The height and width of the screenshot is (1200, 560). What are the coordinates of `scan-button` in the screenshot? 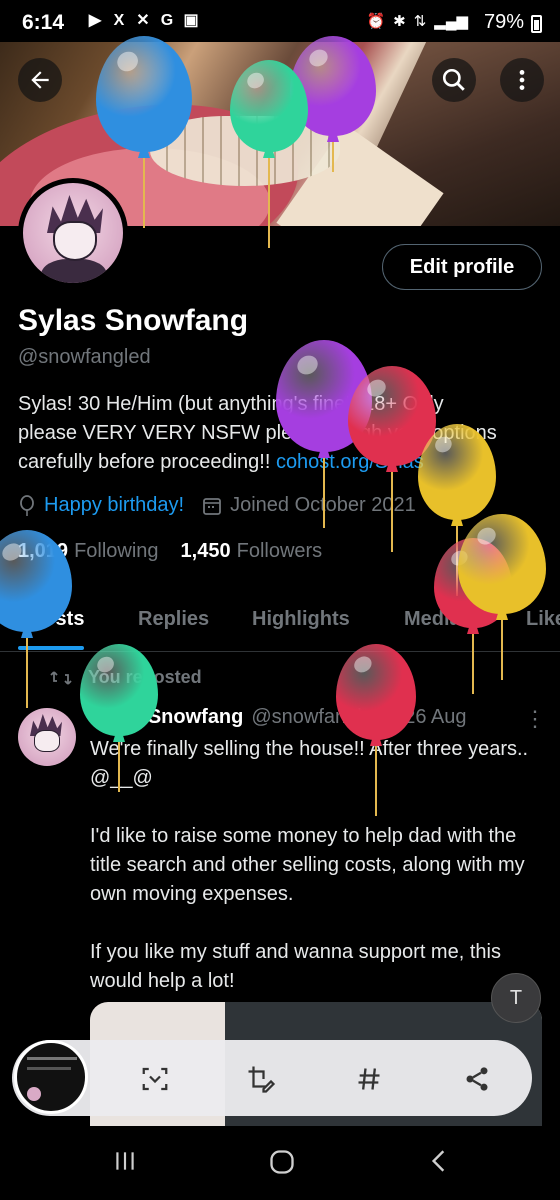 It's located at (155, 1079).